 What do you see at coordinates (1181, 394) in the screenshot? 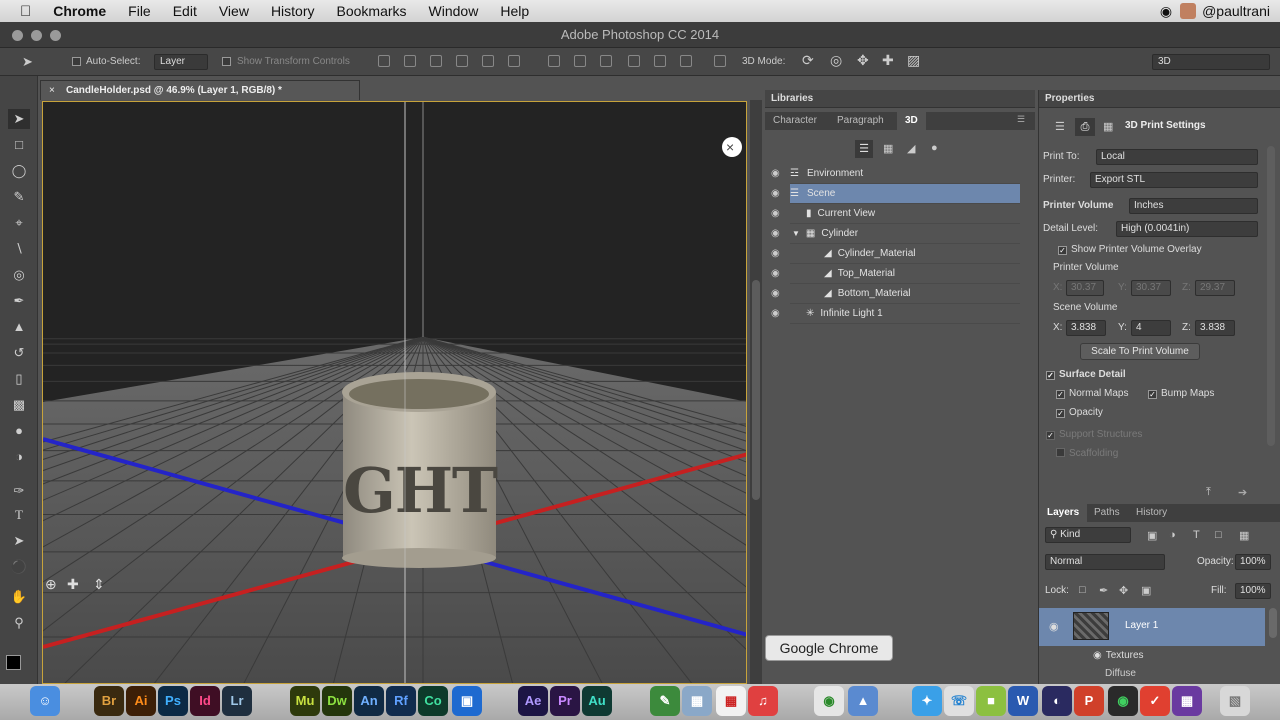
I see `bump-maps-option: ✓ Bump Maps` at bounding box center [1181, 394].